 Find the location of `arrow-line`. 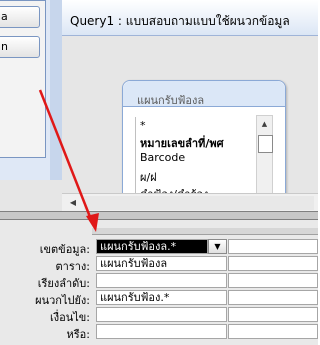

arrow-line is located at coordinates (66, 156).